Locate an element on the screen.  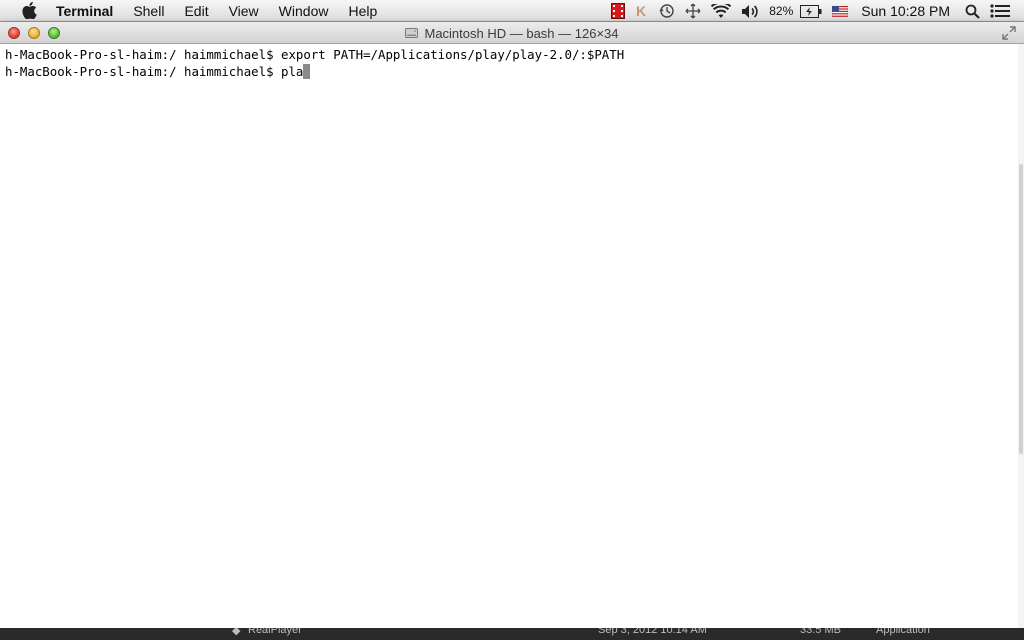
background-file-size: 33.5 MB is located at coordinates (820, 632).